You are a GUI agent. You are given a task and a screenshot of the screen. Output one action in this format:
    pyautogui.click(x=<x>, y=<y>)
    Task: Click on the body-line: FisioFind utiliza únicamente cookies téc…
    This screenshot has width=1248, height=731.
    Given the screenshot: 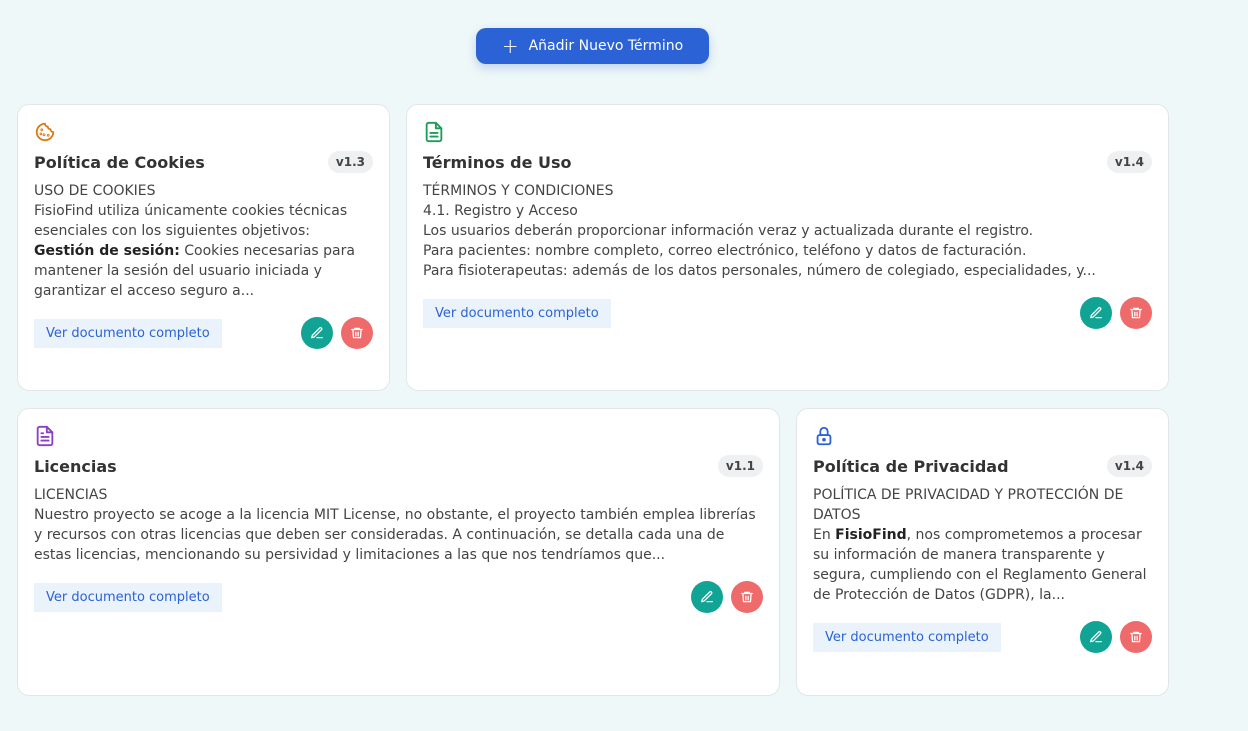 What is the action you would take?
    pyautogui.click(x=191, y=221)
    